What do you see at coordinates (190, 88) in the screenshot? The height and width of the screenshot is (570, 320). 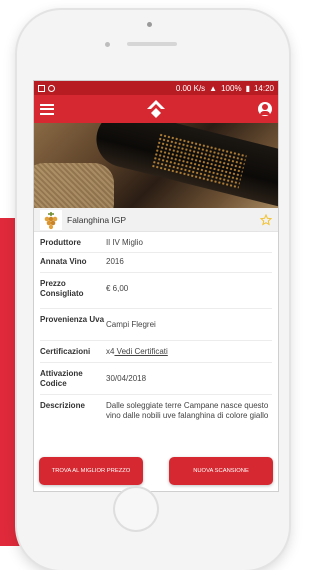 I see `network-speed: 0.00 K/s` at bounding box center [190, 88].